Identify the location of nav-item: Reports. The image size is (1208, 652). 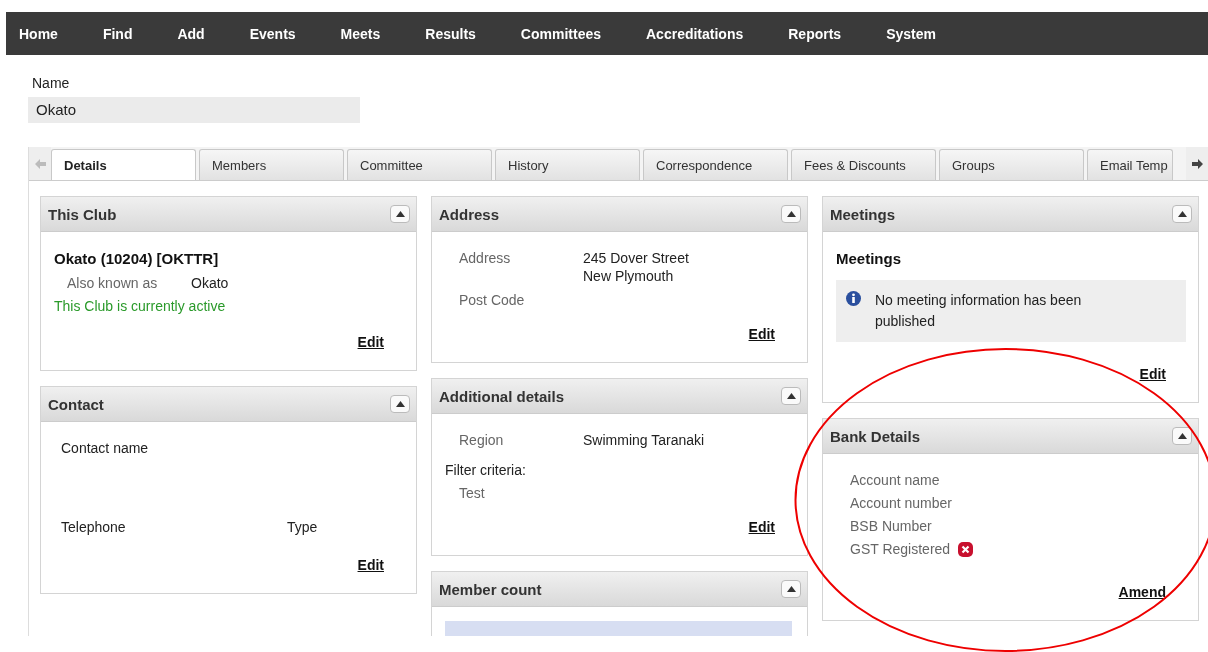
(815, 33).